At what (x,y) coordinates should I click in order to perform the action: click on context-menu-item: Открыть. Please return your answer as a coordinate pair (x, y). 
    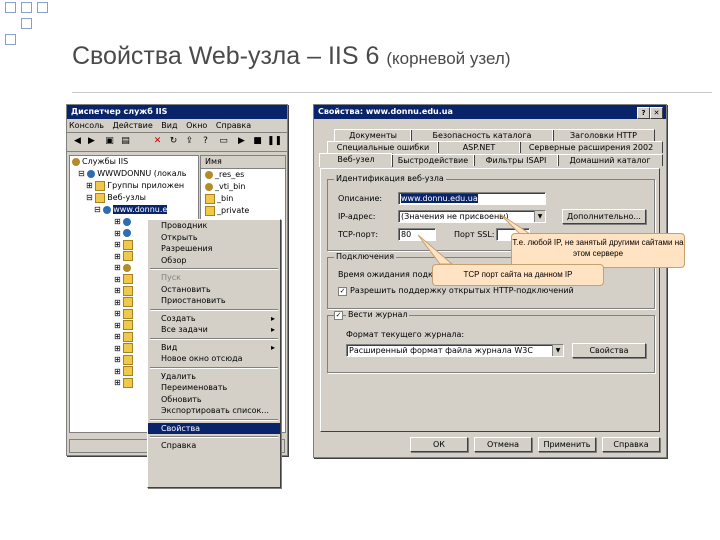
    Looking at the image, I should click on (214, 238).